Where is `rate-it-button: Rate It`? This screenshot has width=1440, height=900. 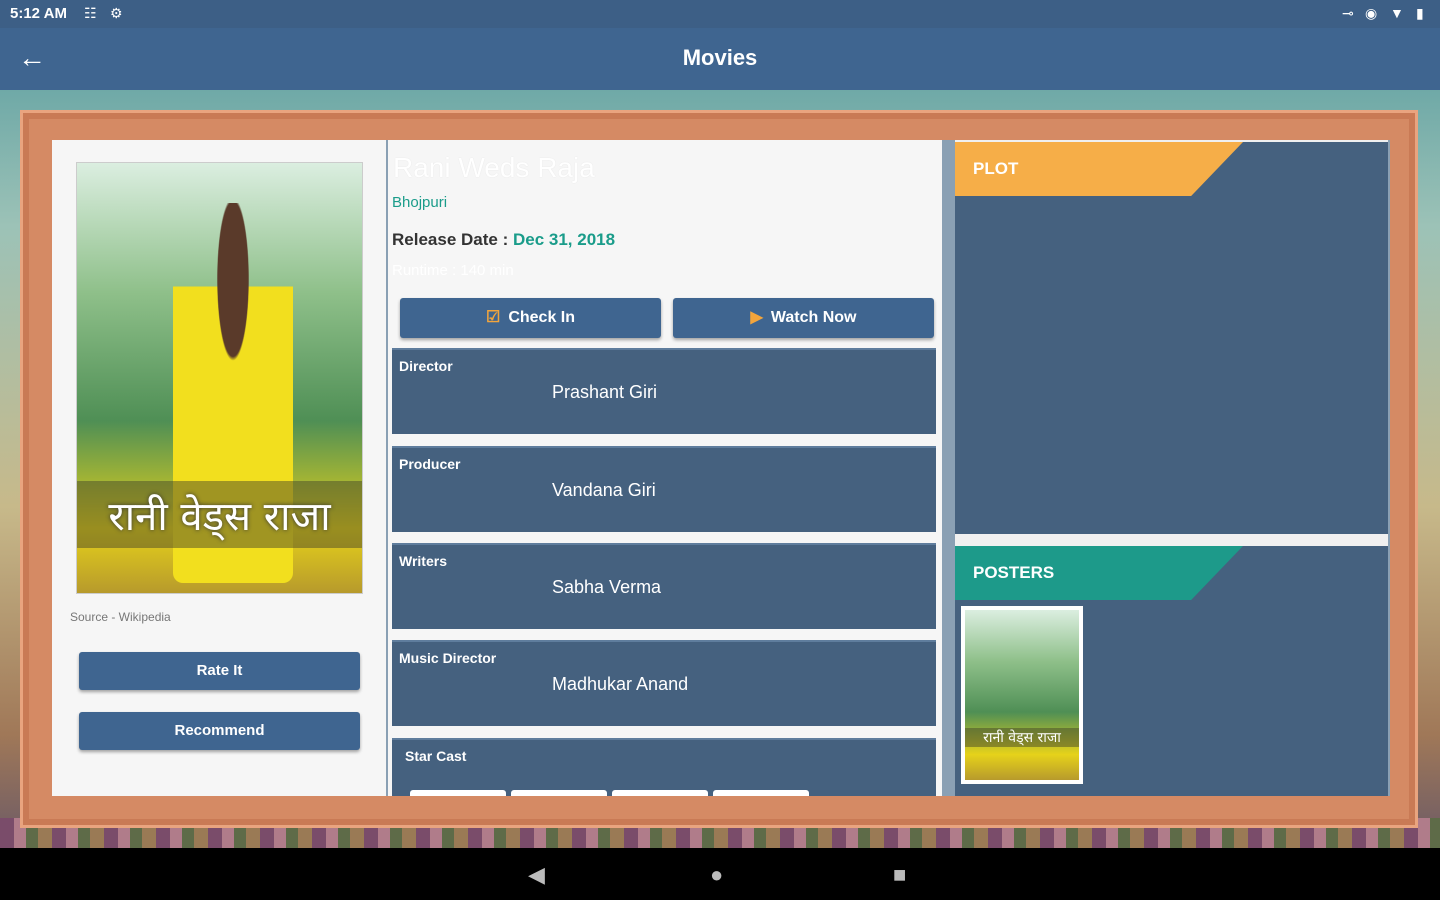 rate-it-button: Rate It is located at coordinates (219, 671).